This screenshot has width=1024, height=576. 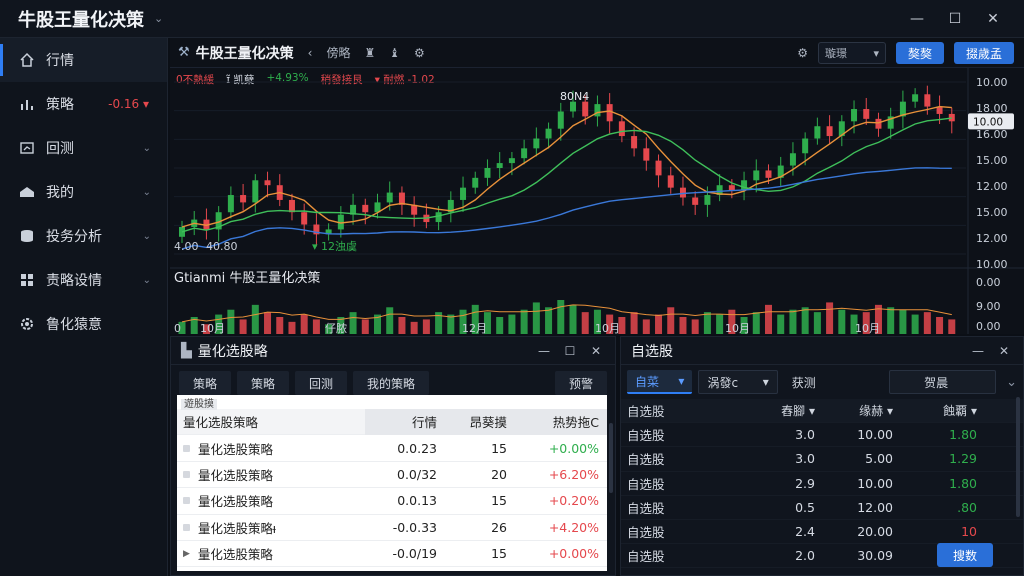 What do you see at coordinates (27, 280) in the screenshot?
I see `grid-icon` at bounding box center [27, 280].